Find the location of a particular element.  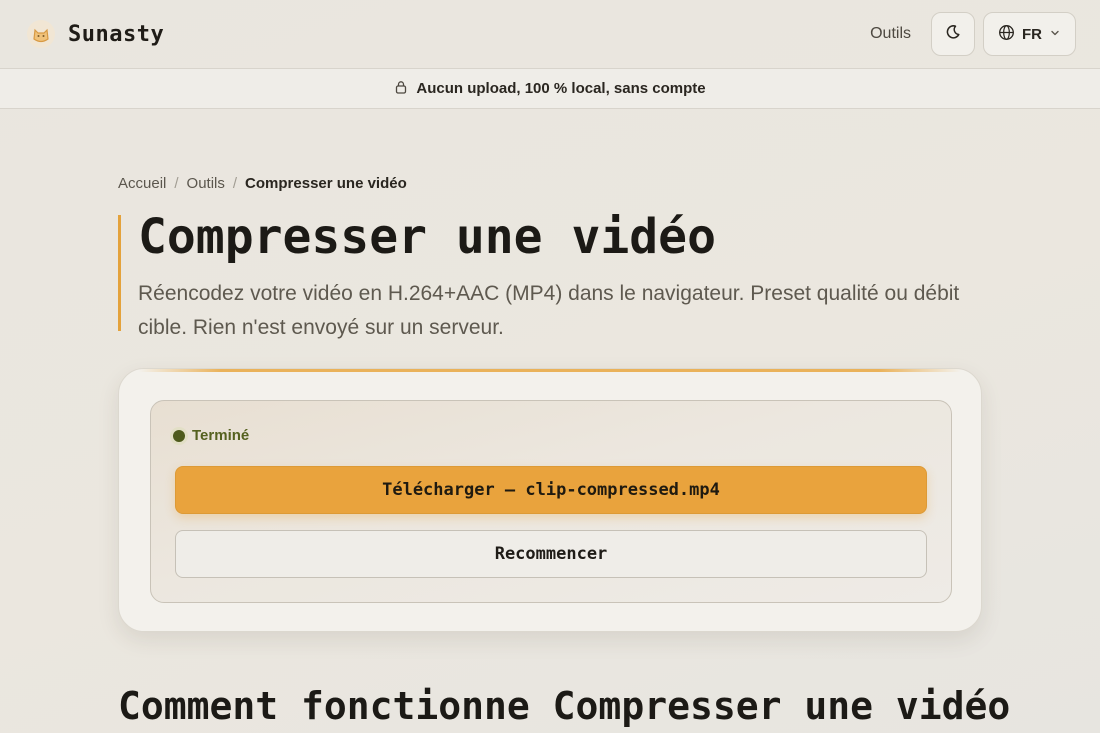

breadcrumb: Accueil / Outils / Compresser une vidéo is located at coordinates (262, 183).